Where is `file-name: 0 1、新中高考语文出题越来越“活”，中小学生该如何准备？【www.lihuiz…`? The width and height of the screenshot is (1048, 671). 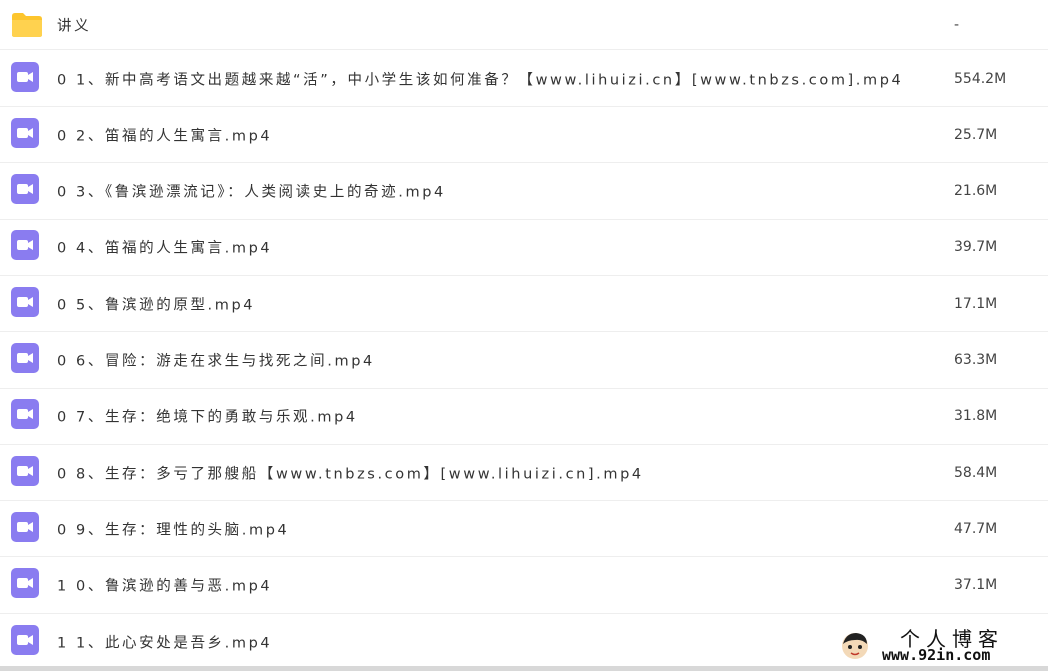
file-name: 0 1、新中高考语文出题越来越“活”，中小学生该如何准备？【www.lihuiz… is located at coordinates (480, 80).